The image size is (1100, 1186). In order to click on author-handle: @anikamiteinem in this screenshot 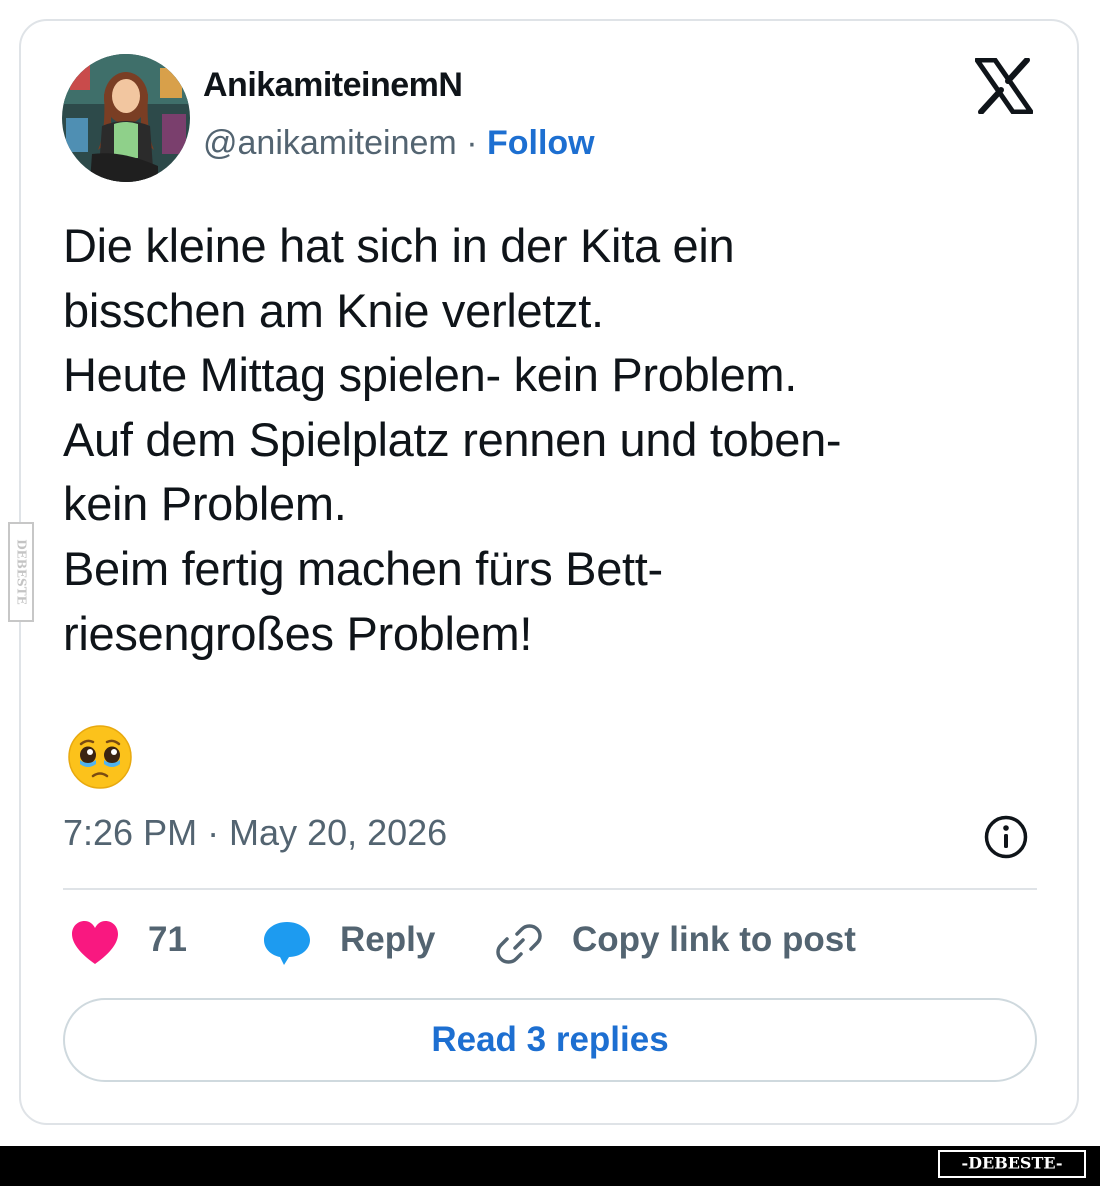, I will do `click(330, 143)`.